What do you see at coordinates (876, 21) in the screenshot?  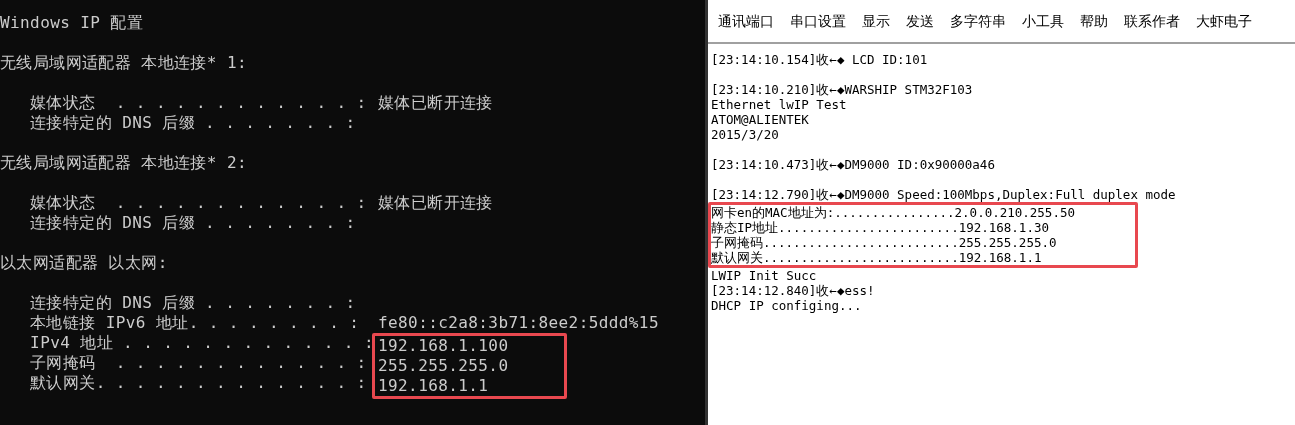 I see `menu-item: 显示` at bounding box center [876, 21].